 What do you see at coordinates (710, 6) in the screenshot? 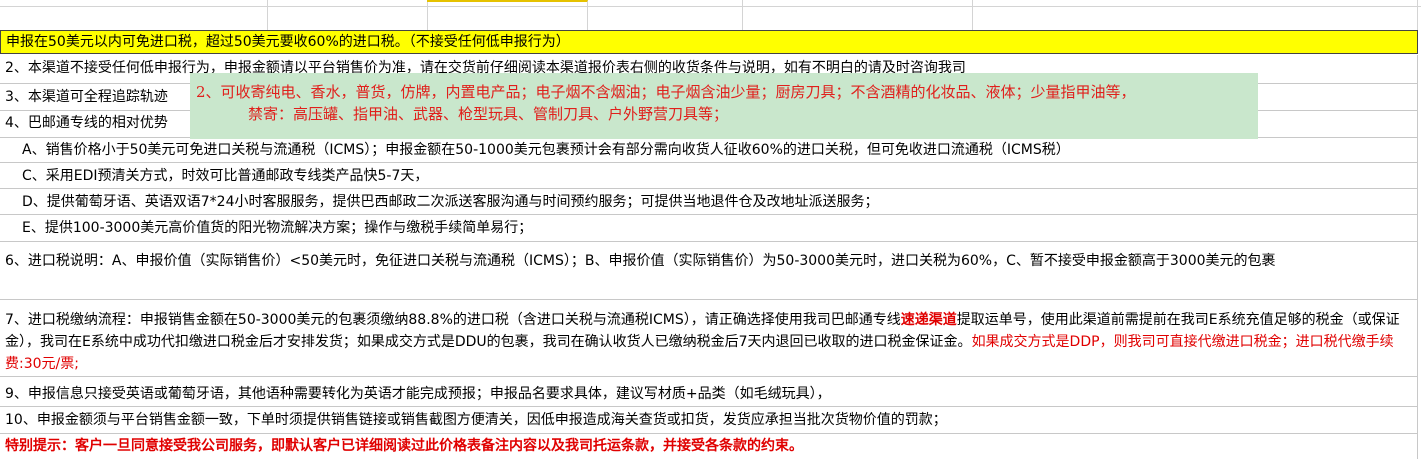
I see `grid-line` at bounding box center [710, 6].